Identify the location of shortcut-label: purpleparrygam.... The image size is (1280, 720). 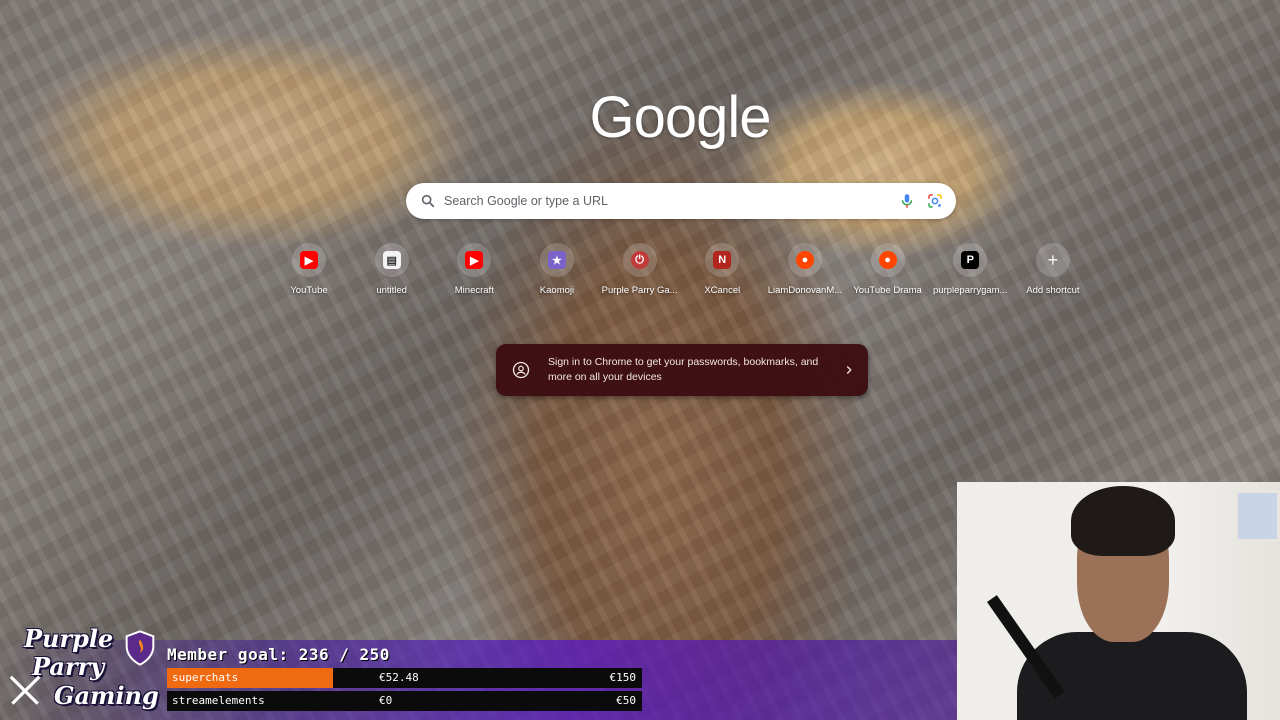
(970, 290).